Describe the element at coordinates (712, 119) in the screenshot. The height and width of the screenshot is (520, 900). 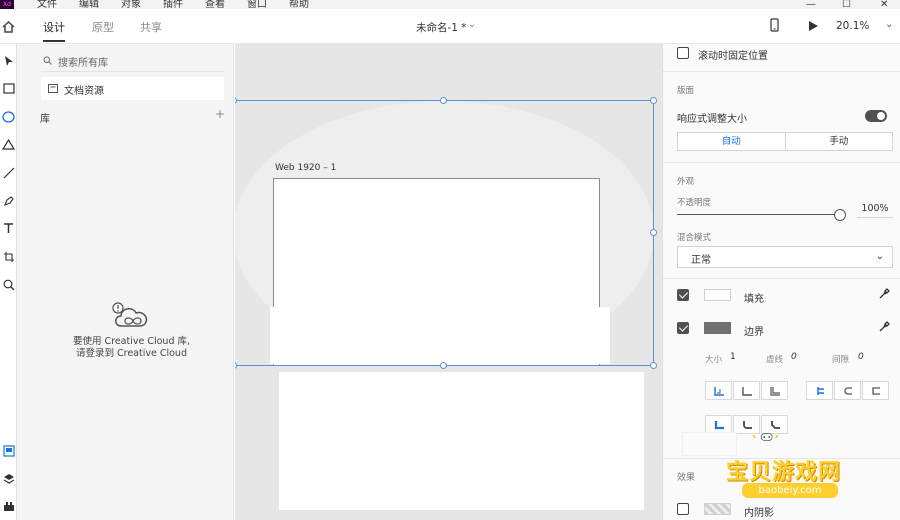
I see `responsive-resize-label: 响应式调整大小` at that location.